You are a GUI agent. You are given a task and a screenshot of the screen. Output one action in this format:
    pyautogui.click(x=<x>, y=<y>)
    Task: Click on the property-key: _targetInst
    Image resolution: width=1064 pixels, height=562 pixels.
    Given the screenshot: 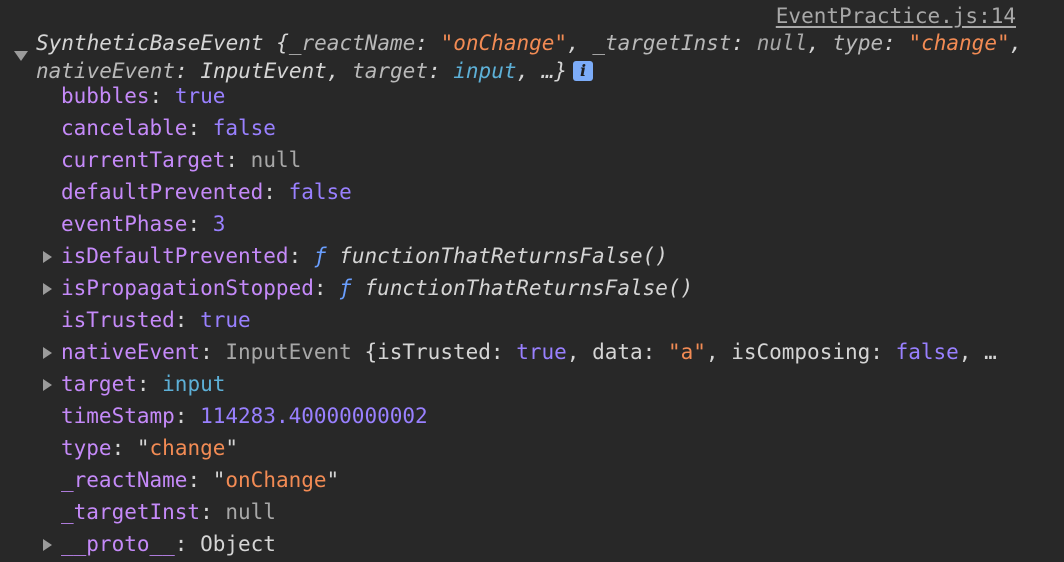 What is the action you would take?
    pyautogui.click(x=131, y=512)
    